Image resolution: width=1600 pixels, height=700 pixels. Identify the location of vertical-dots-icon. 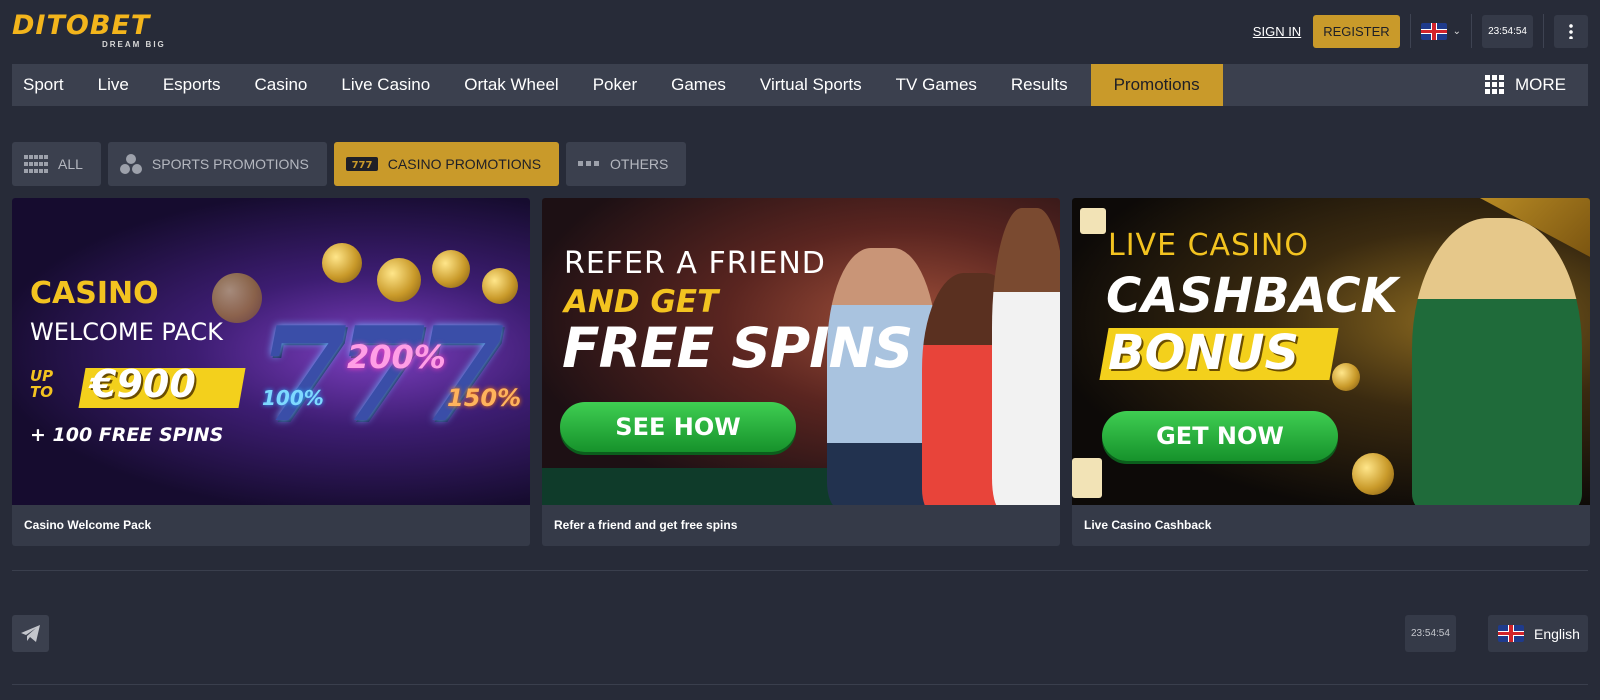
(1571, 31).